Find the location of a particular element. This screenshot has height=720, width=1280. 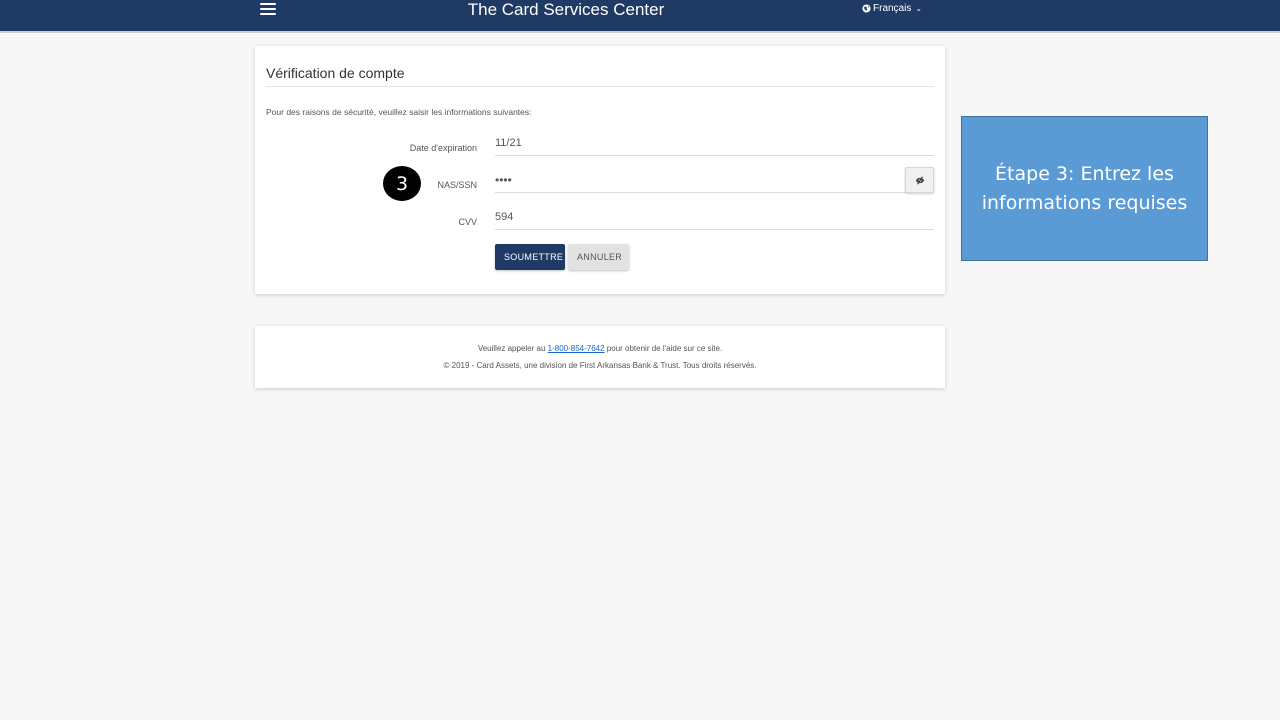

top-navbar: The Card Services Center Français ⌄ is located at coordinates (640, 16).